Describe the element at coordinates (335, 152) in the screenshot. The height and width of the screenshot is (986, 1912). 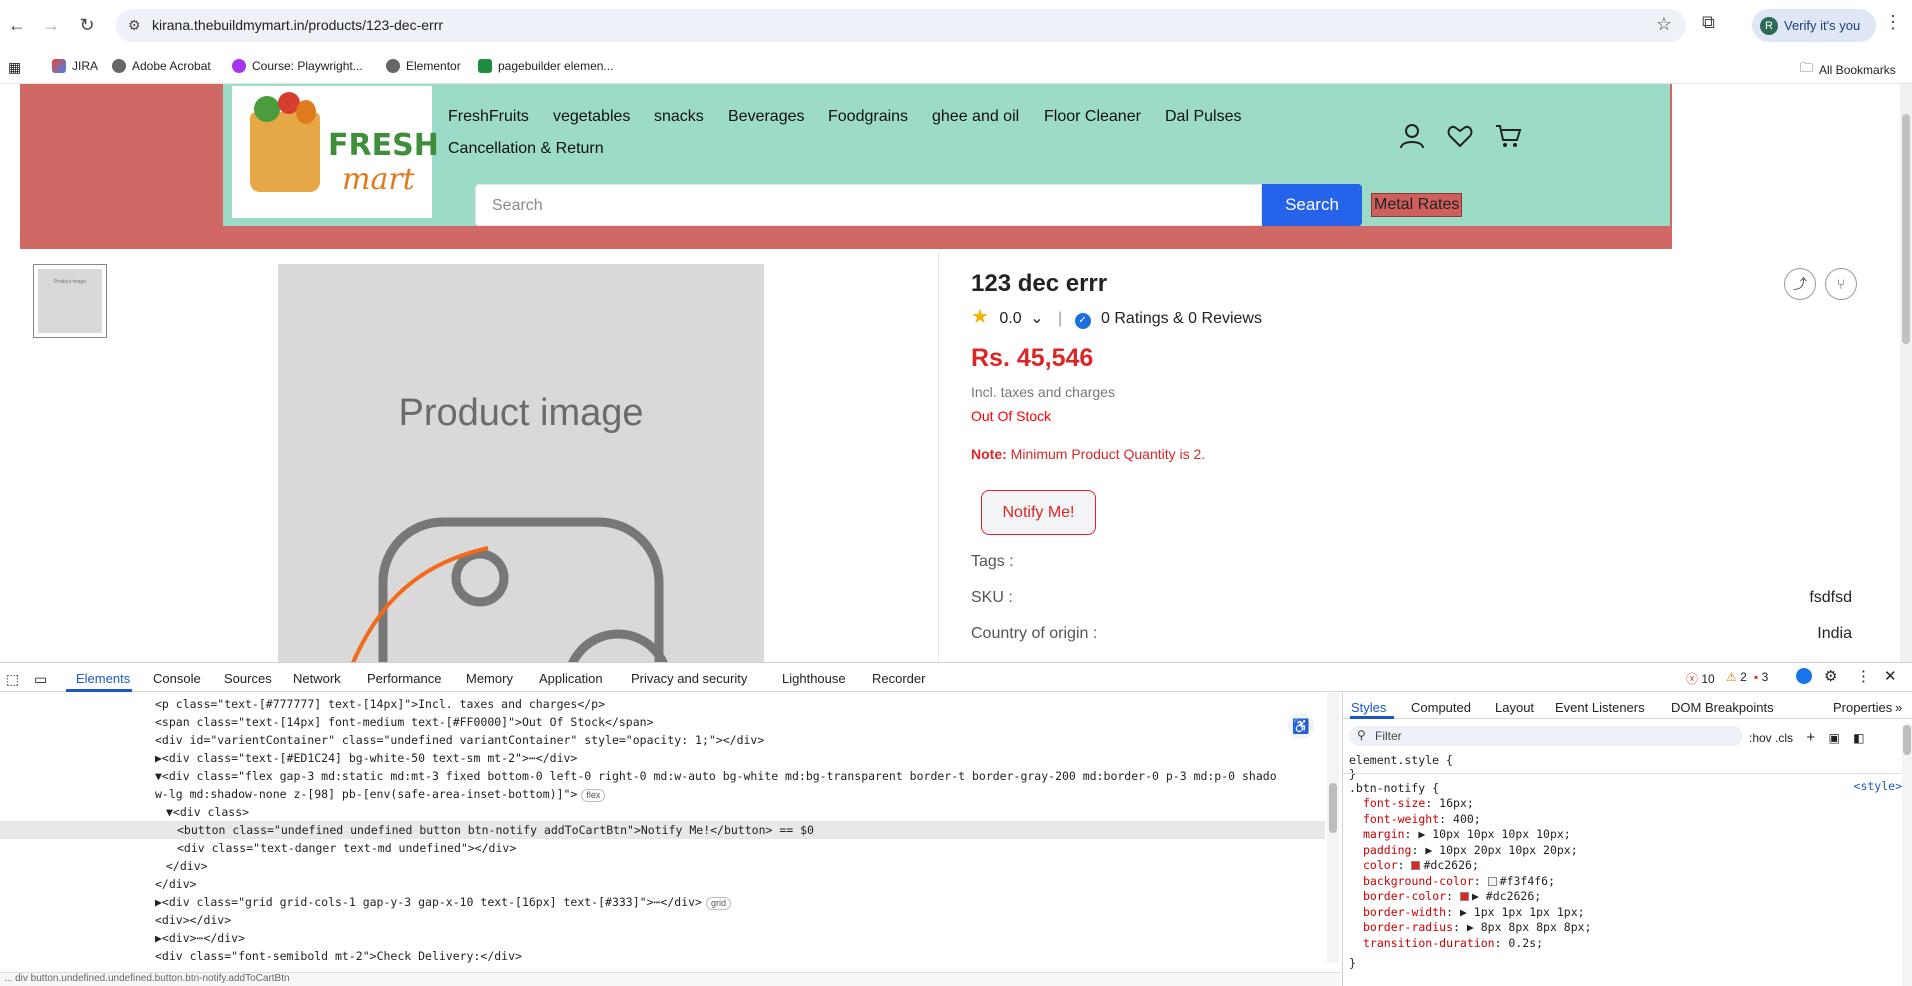
I see `site-logo: FRESH mart` at that location.